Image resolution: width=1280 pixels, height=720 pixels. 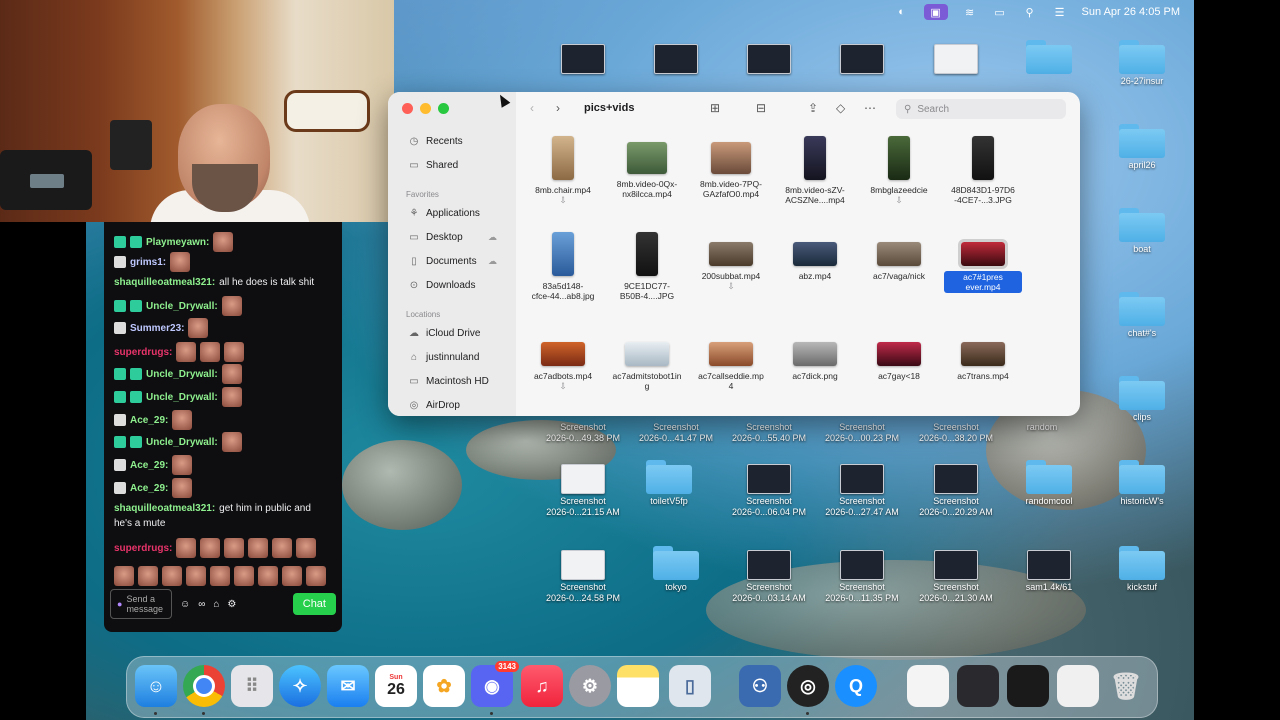 I want to click on sidebar-item-recents: ◷ Recents, so click(x=435, y=141).